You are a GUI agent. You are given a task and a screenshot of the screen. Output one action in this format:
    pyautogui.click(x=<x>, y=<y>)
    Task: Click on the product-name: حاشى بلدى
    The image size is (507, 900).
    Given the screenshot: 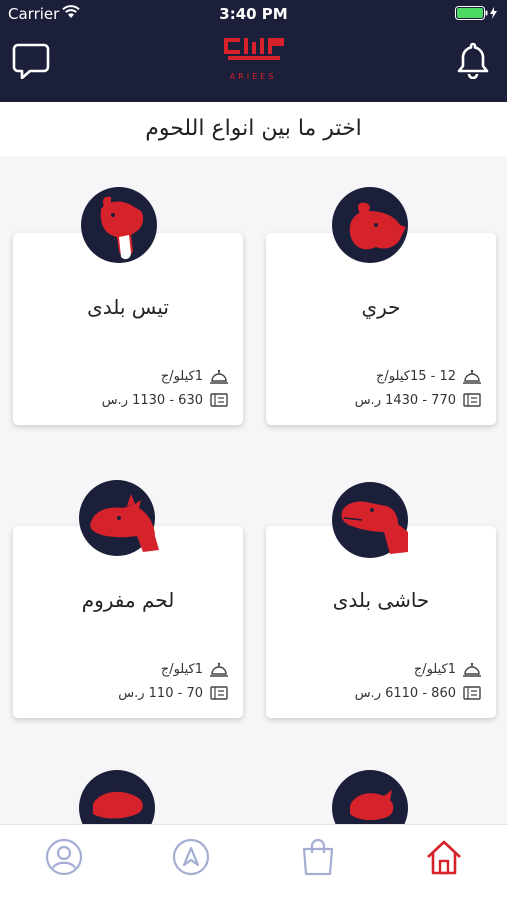 What is the action you would take?
    pyautogui.click(x=381, y=600)
    